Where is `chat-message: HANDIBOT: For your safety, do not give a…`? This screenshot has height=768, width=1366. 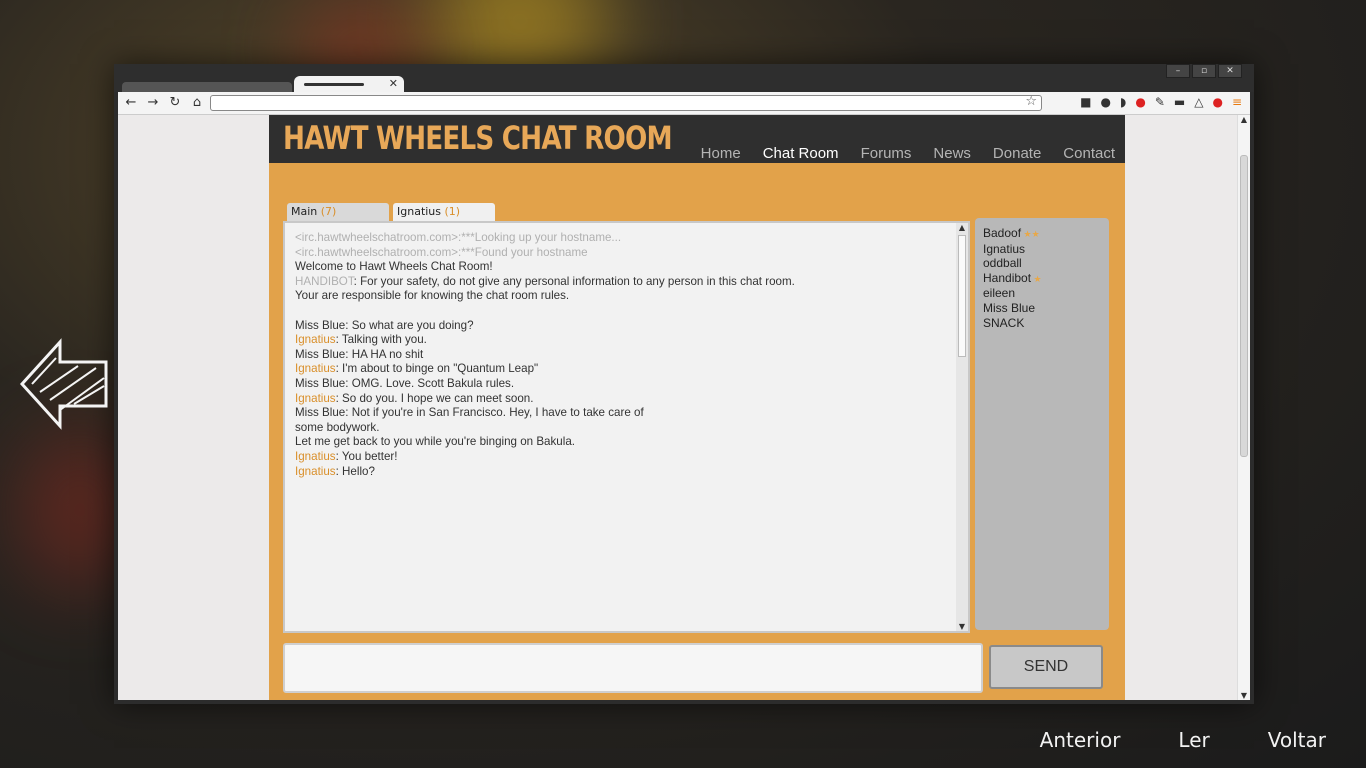 chat-message: HANDIBOT: For your safety, do not give a… is located at coordinates (620, 282).